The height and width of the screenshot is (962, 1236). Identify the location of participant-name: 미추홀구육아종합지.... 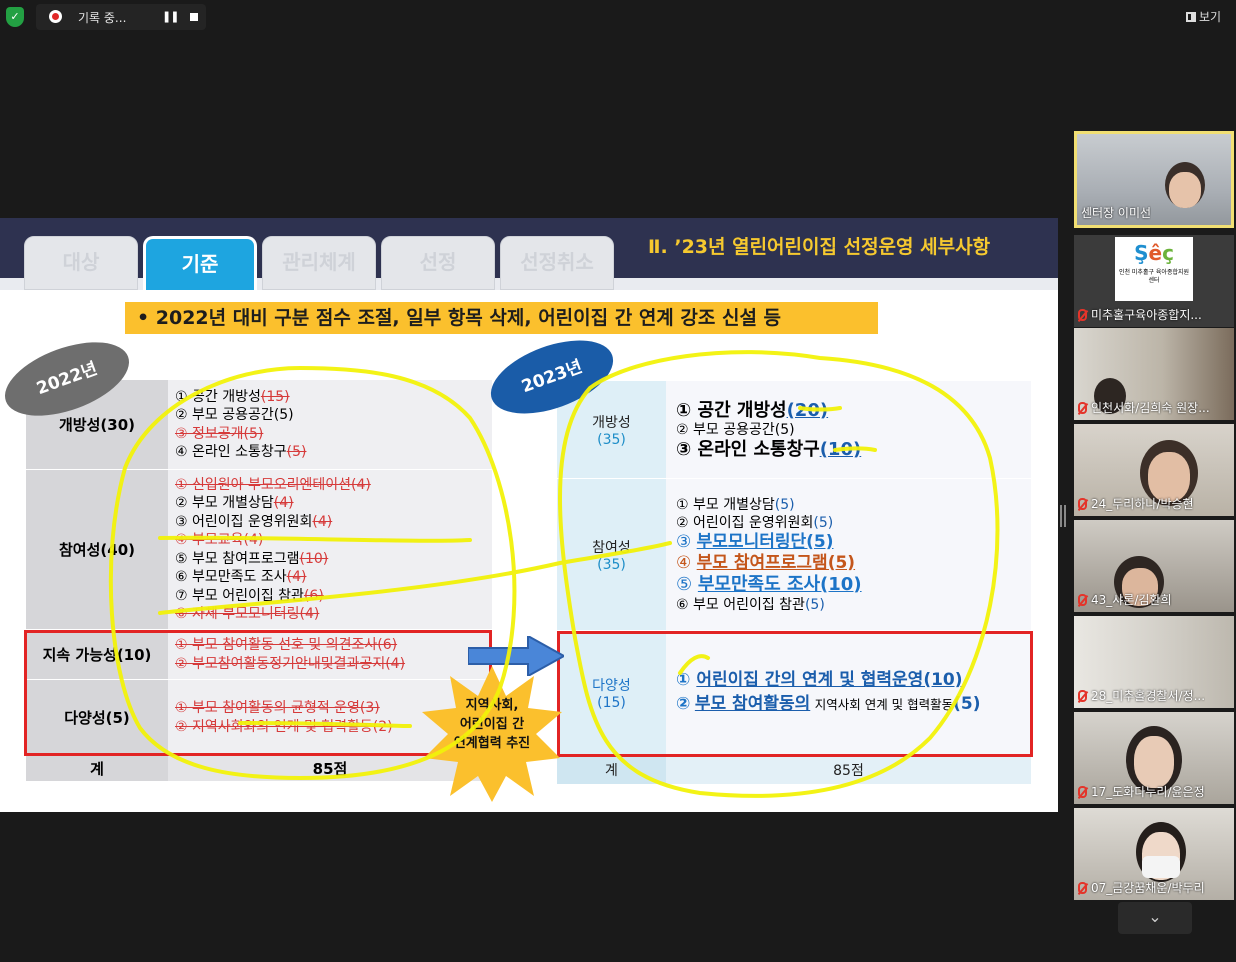
(1140, 314).